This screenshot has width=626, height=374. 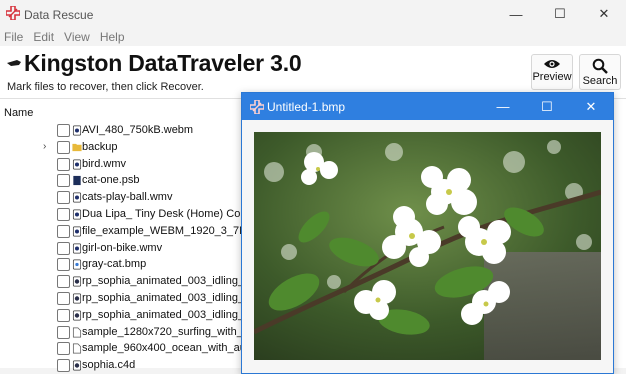 What do you see at coordinates (13, 13) in the screenshot?
I see `app-logo-icon` at bounding box center [13, 13].